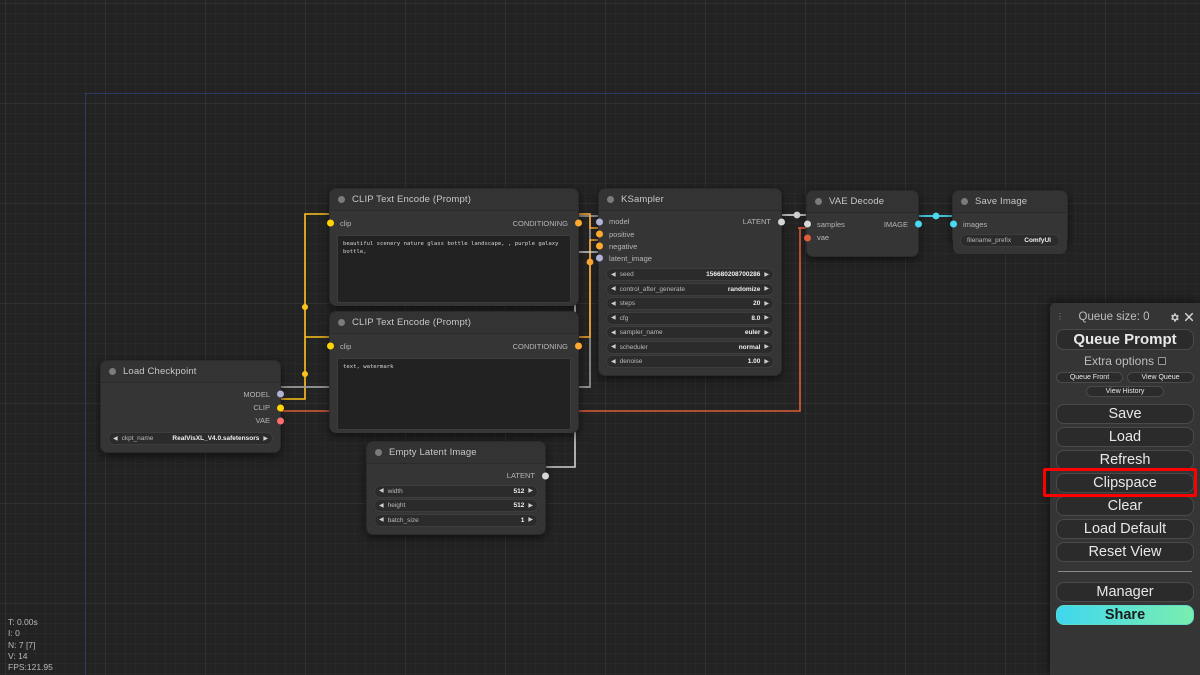 The height and width of the screenshot is (675, 1200). Describe the element at coordinates (1125, 506) in the screenshot. I see `clear-button: Clear` at that location.